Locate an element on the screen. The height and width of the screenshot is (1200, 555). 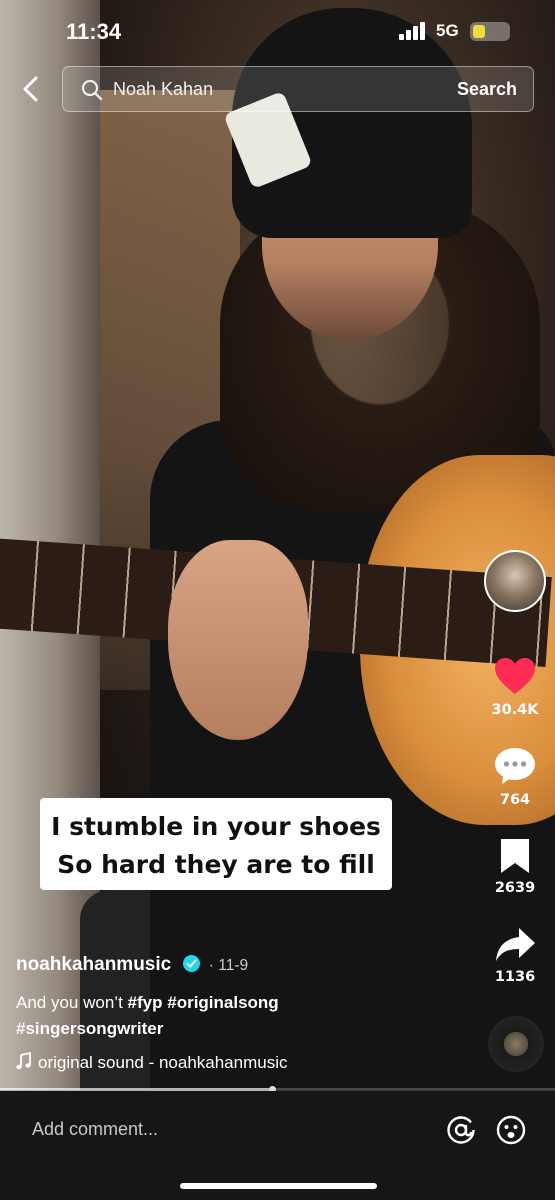
heart-icon is located at coordinates (515, 676).